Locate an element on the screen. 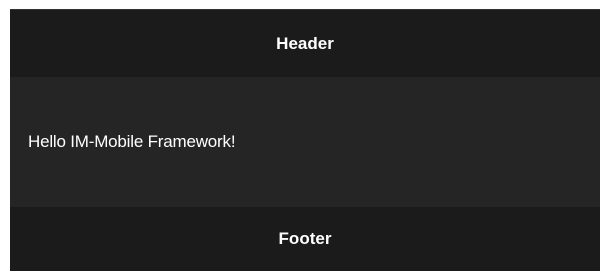  header-title: Header is located at coordinates (305, 43).